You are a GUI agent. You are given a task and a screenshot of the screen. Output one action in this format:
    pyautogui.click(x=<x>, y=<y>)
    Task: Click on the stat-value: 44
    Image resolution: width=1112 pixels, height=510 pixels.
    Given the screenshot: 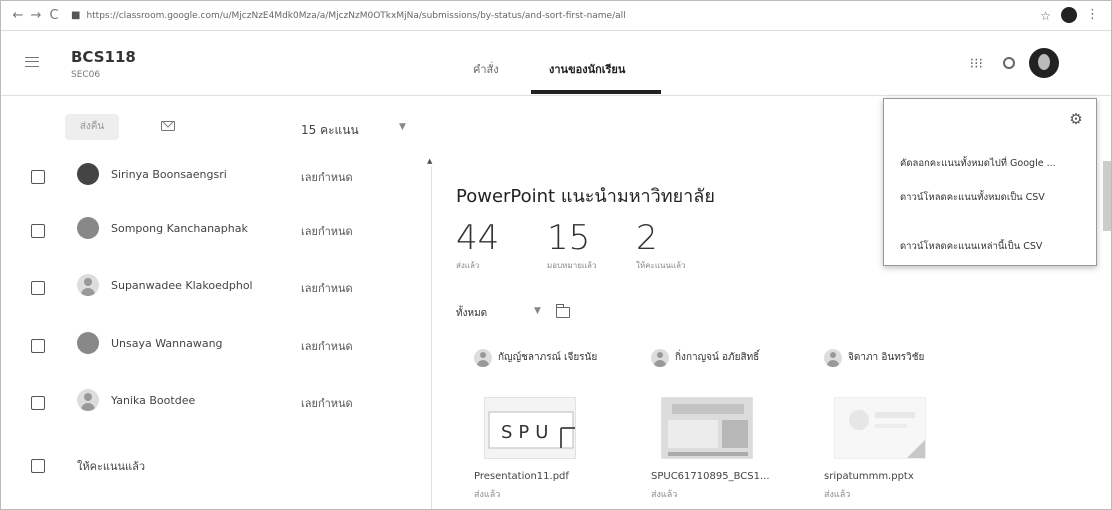 What is the action you would take?
    pyautogui.click(x=478, y=238)
    